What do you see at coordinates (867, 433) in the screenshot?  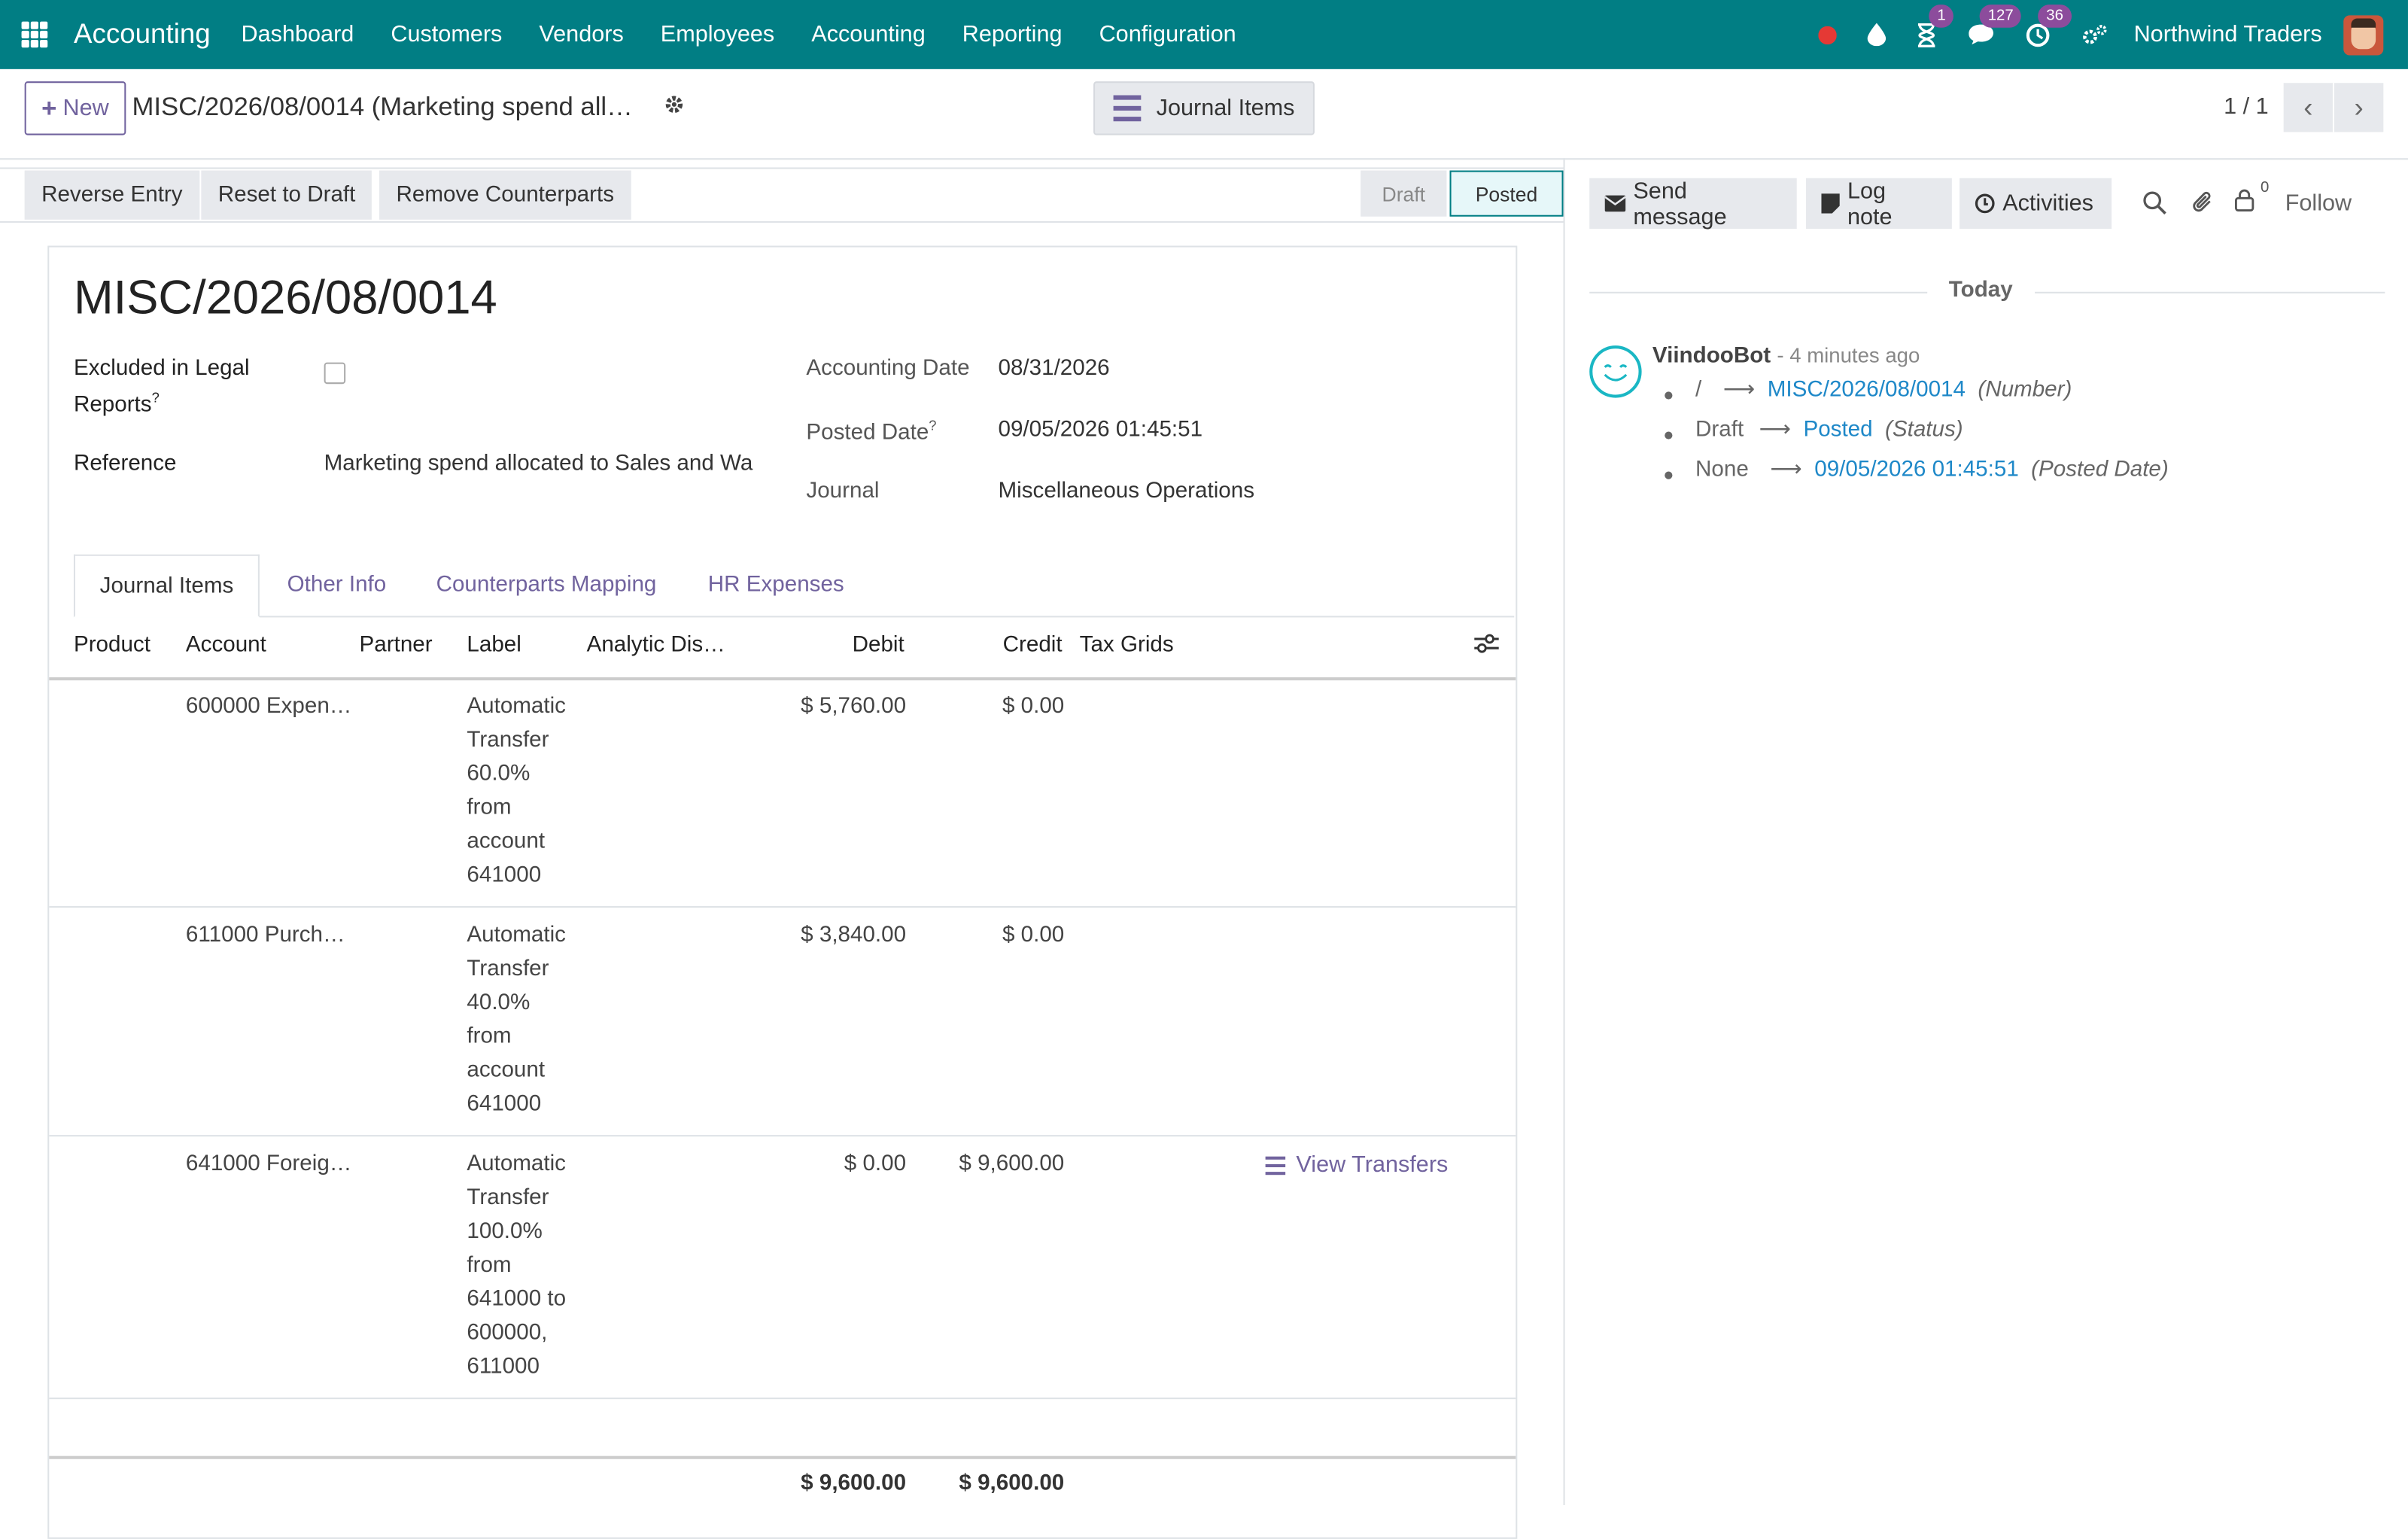 I see `posted-date-label-text: Posted Date` at bounding box center [867, 433].